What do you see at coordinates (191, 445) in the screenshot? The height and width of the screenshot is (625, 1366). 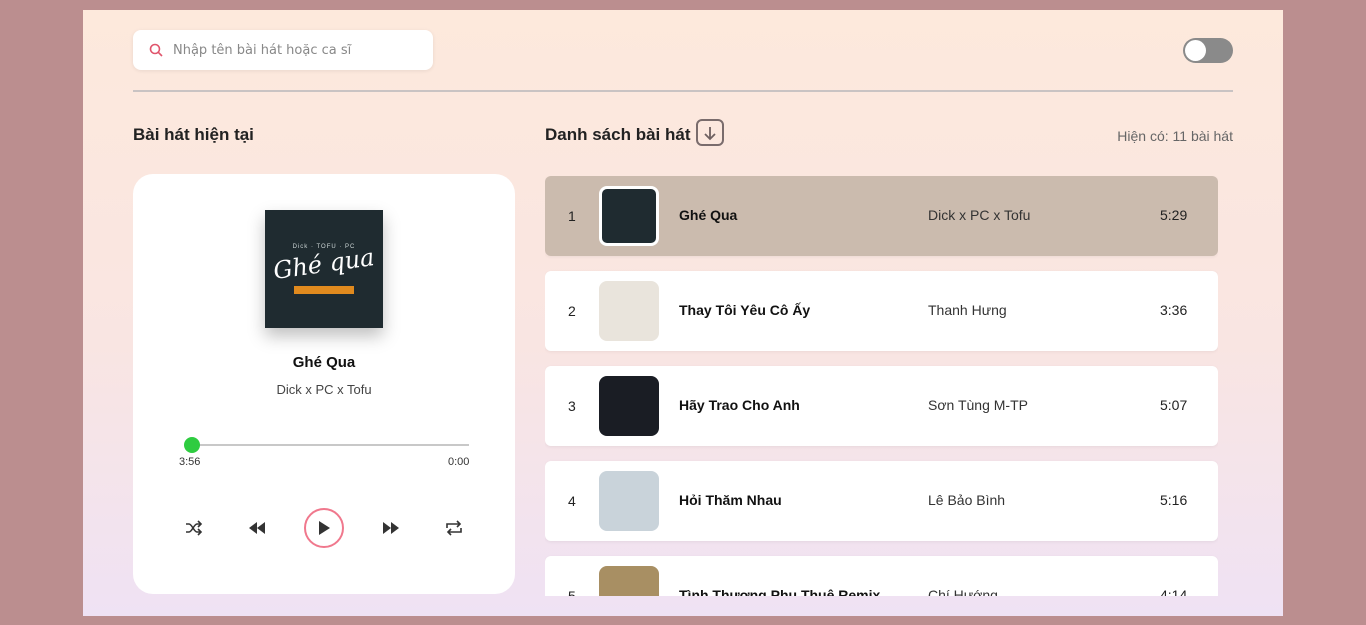 I see `progress-thumb` at bounding box center [191, 445].